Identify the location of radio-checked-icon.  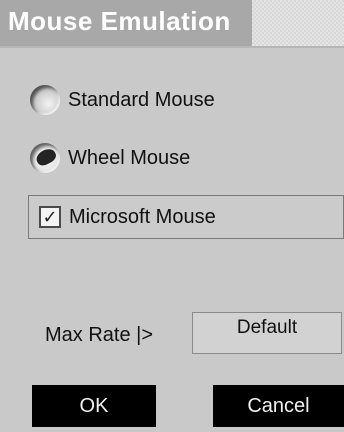
(45, 158).